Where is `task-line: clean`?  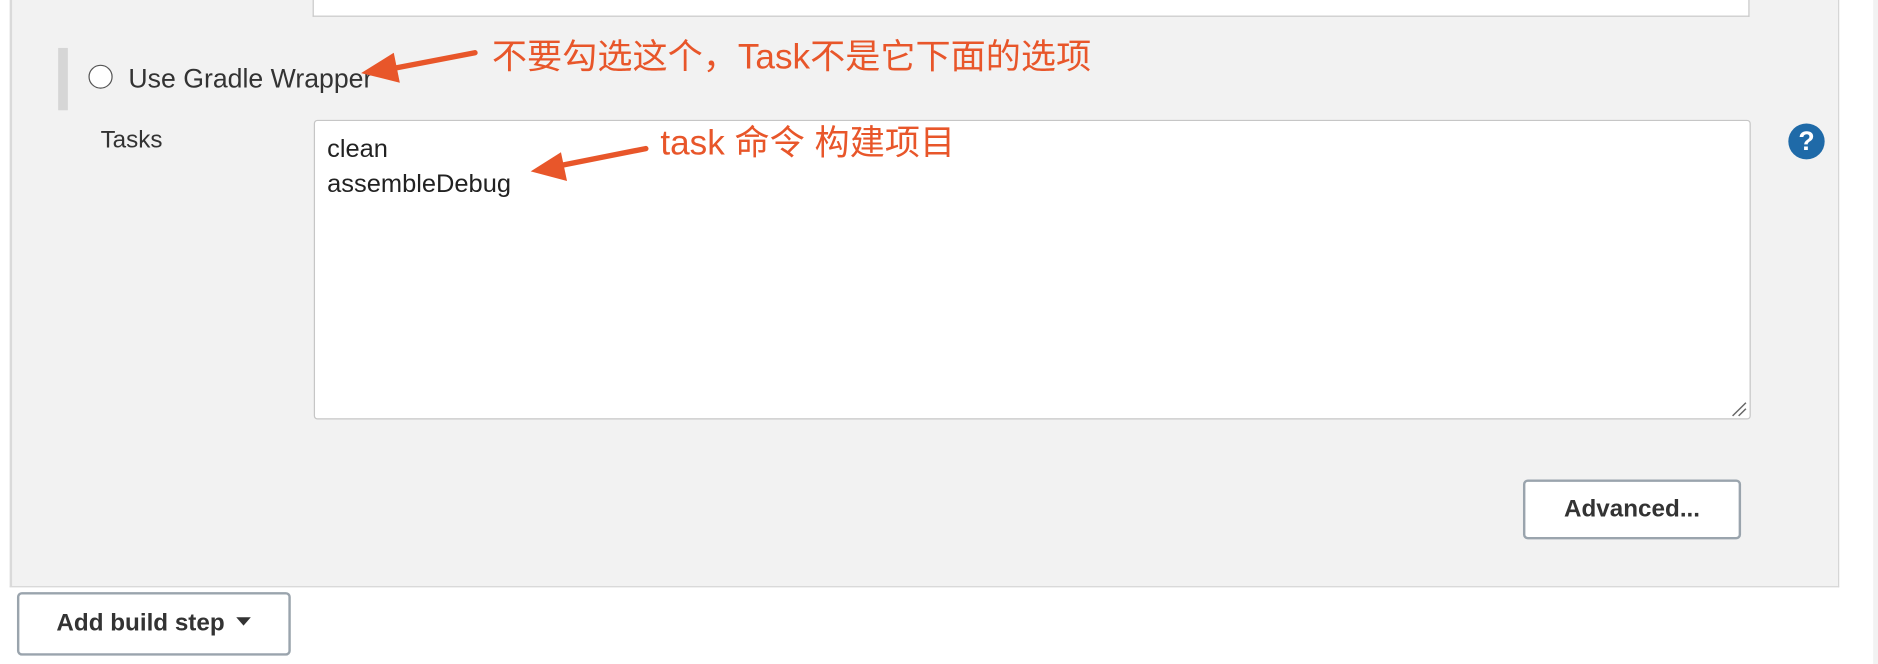
task-line: clean is located at coordinates (357, 149).